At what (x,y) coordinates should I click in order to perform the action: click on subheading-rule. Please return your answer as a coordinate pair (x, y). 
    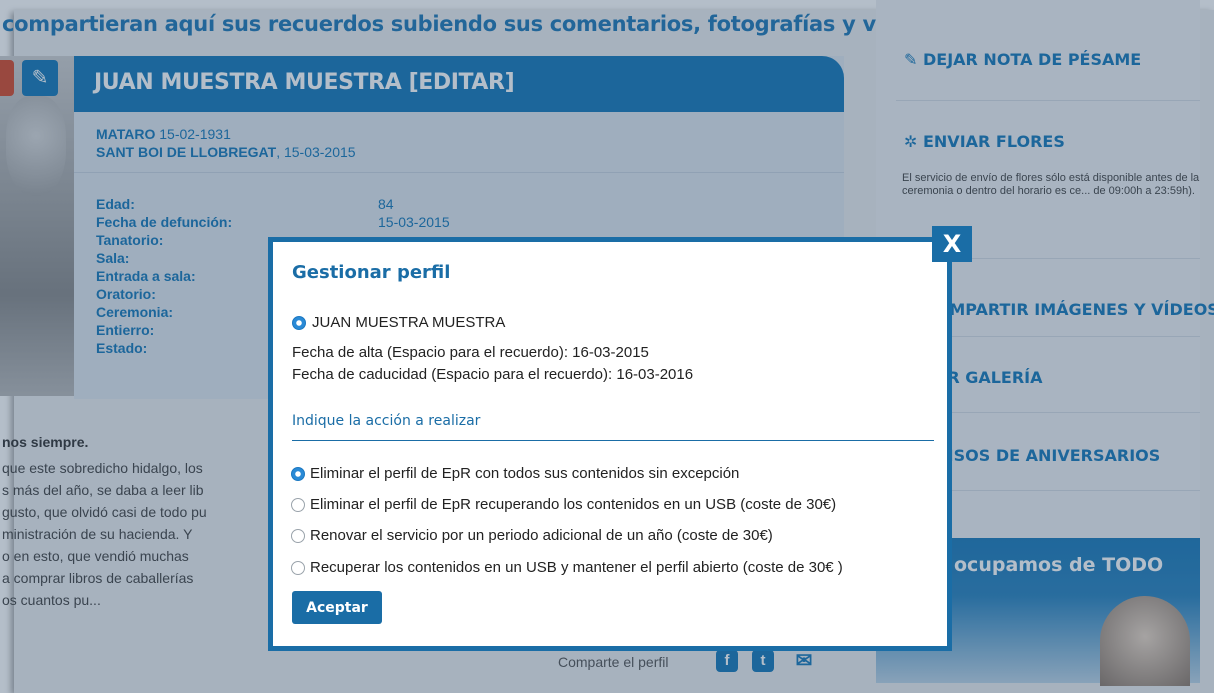
    Looking at the image, I should click on (613, 440).